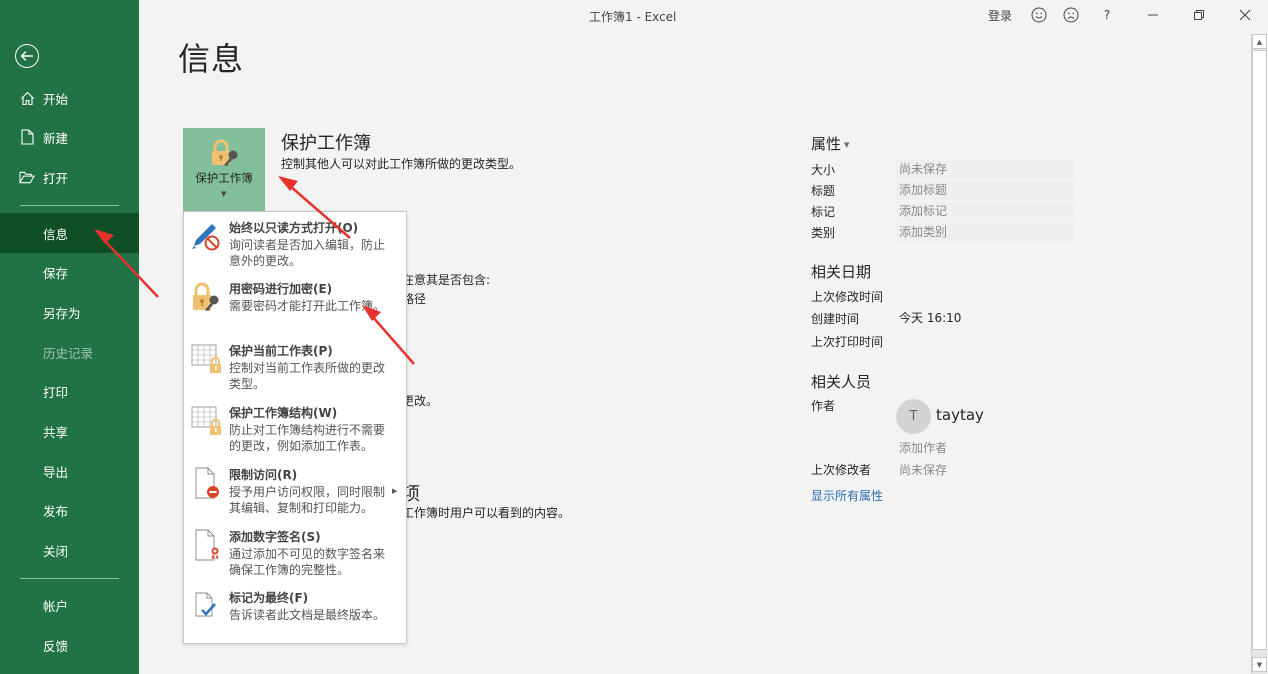 The width and height of the screenshot is (1268, 674). What do you see at coordinates (56, 392) in the screenshot?
I see `sidebar-item-label: 打印` at bounding box center [56, 392].